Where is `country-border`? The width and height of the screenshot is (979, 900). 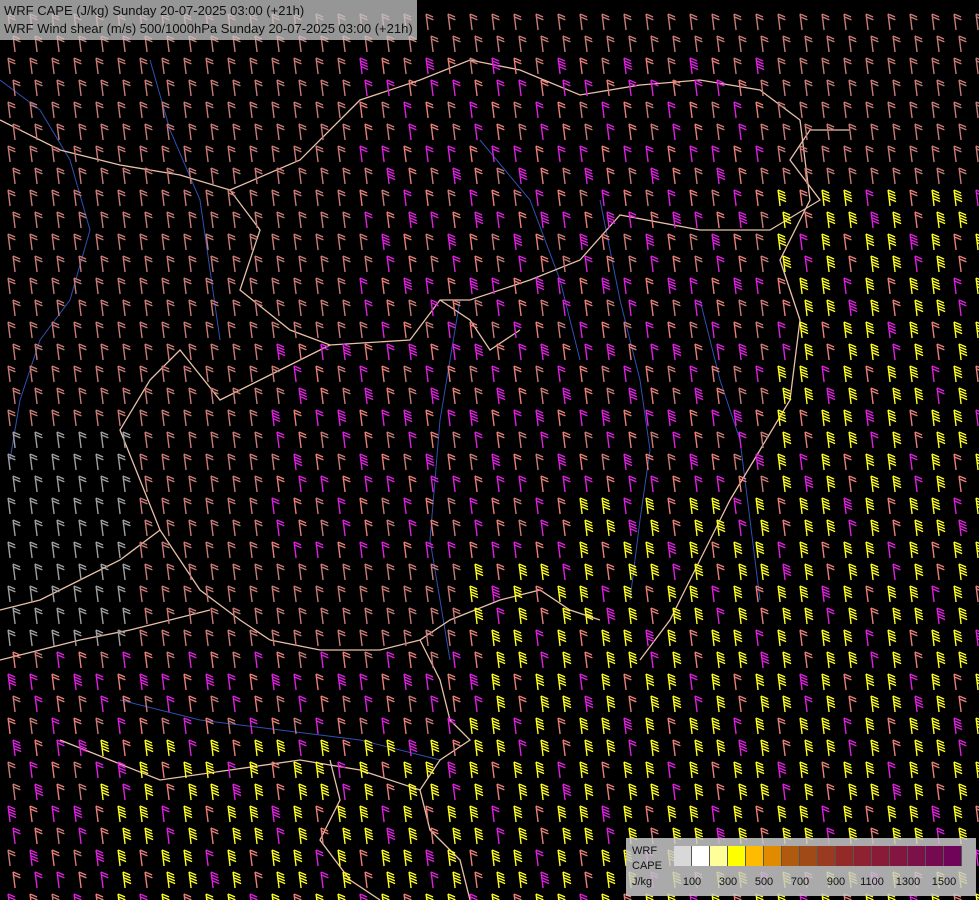 country-border is located at coordinates (515, 125).